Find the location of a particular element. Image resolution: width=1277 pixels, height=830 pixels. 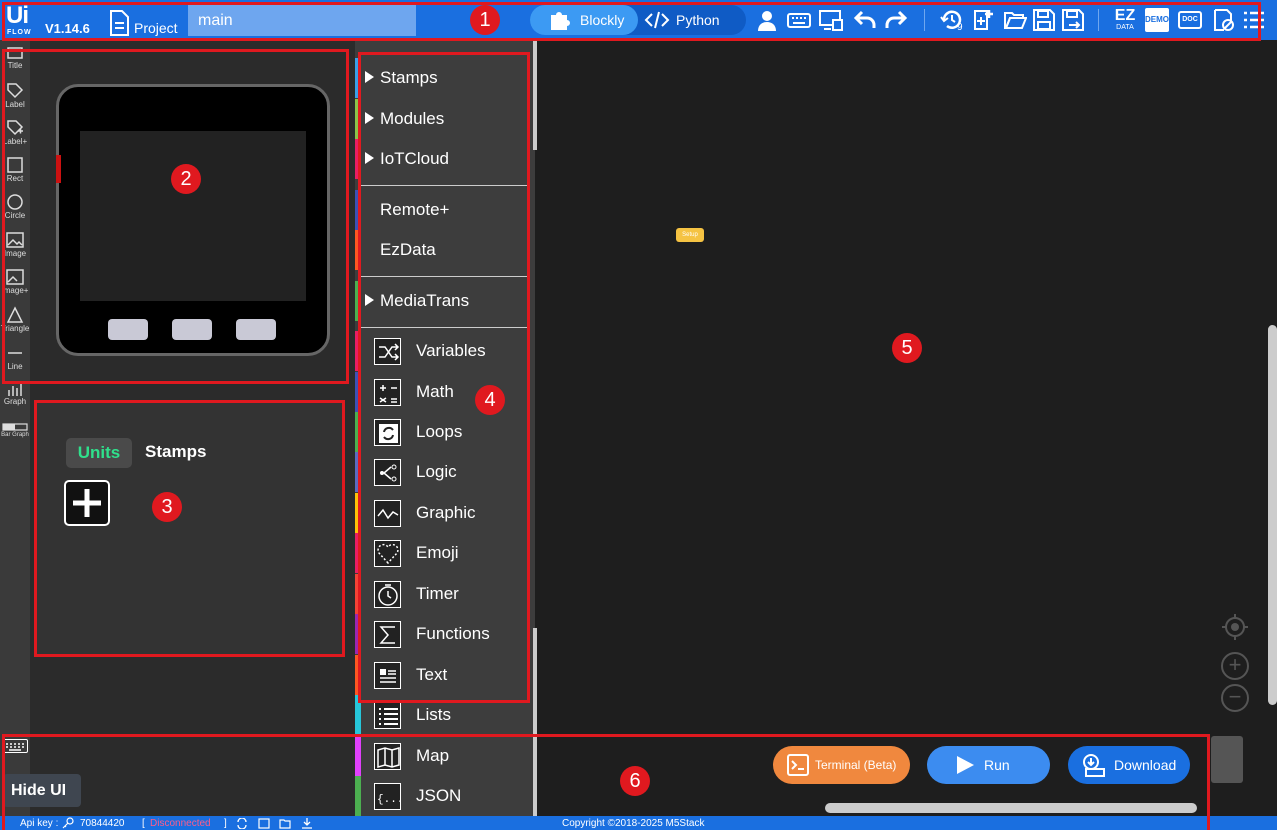

save-icon is located at coordinates (1044, 20).